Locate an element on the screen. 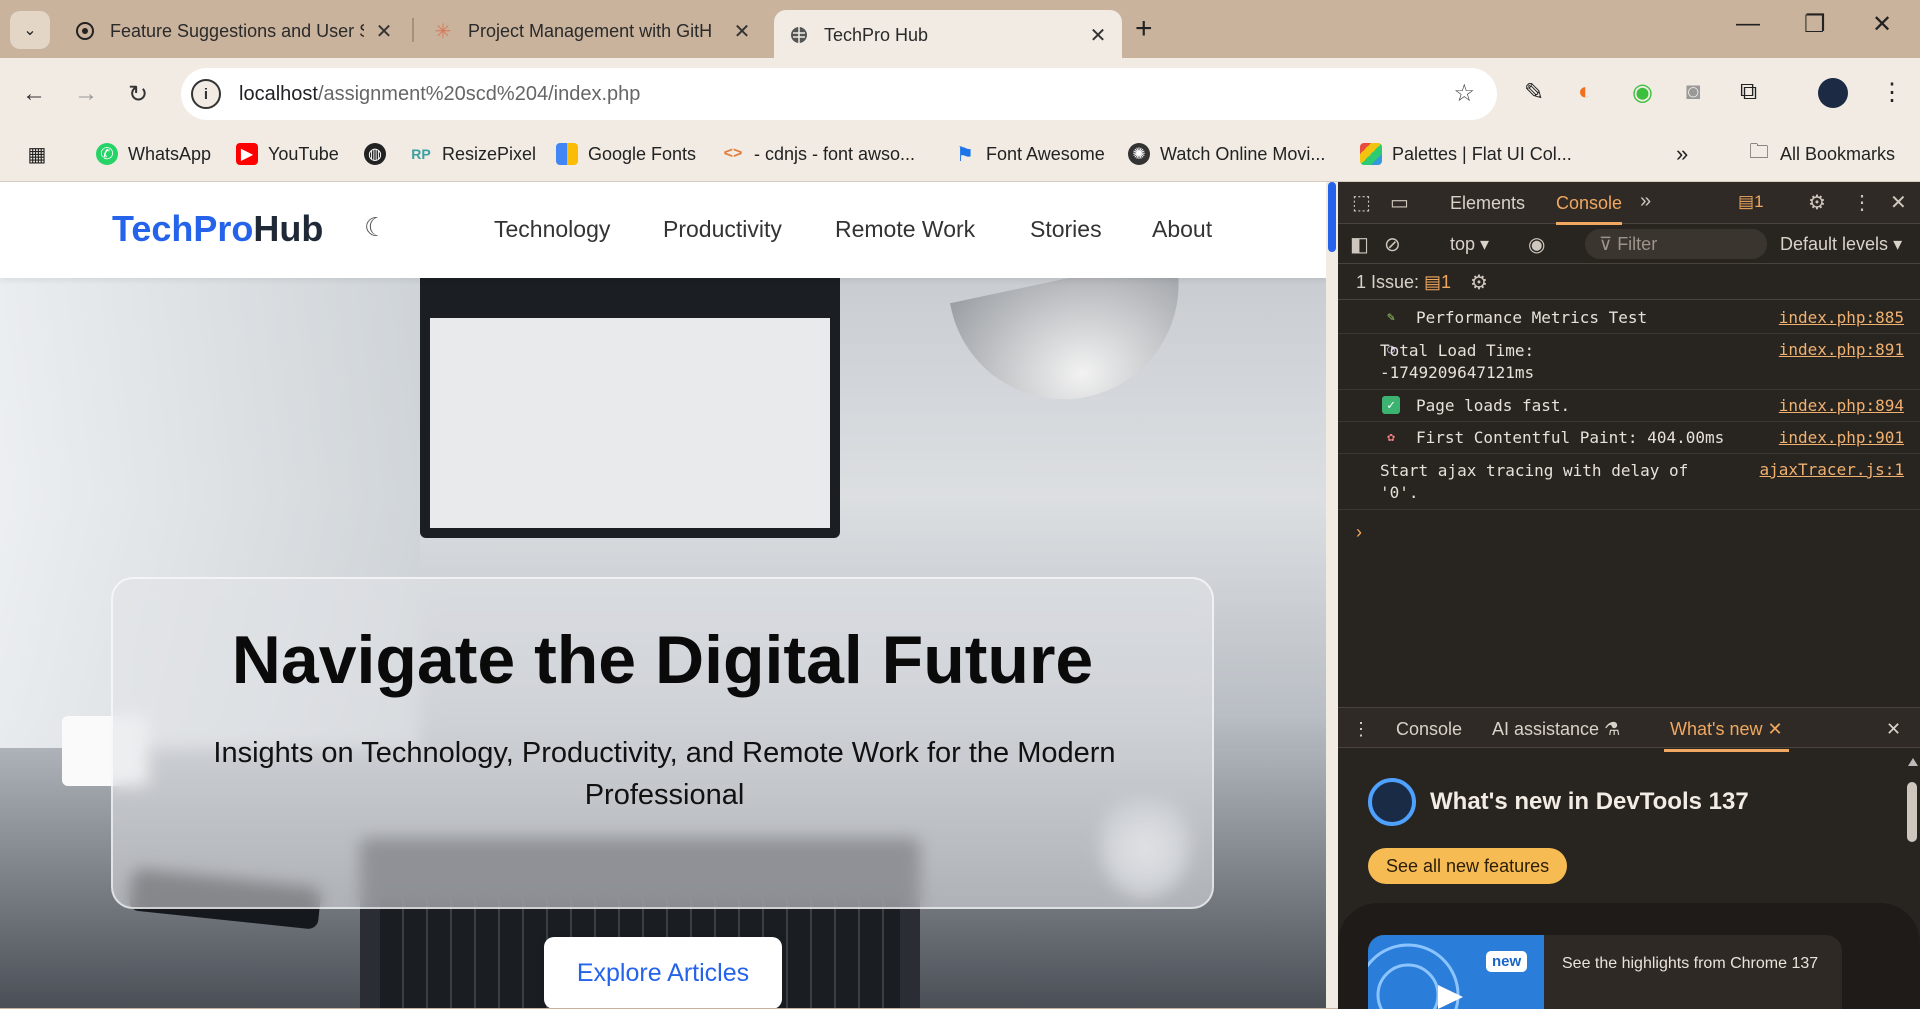 Image resolution: width=1920 pixels, height=1009 pixels. site-logo: TechProHub is located at coordinates (217, 229).